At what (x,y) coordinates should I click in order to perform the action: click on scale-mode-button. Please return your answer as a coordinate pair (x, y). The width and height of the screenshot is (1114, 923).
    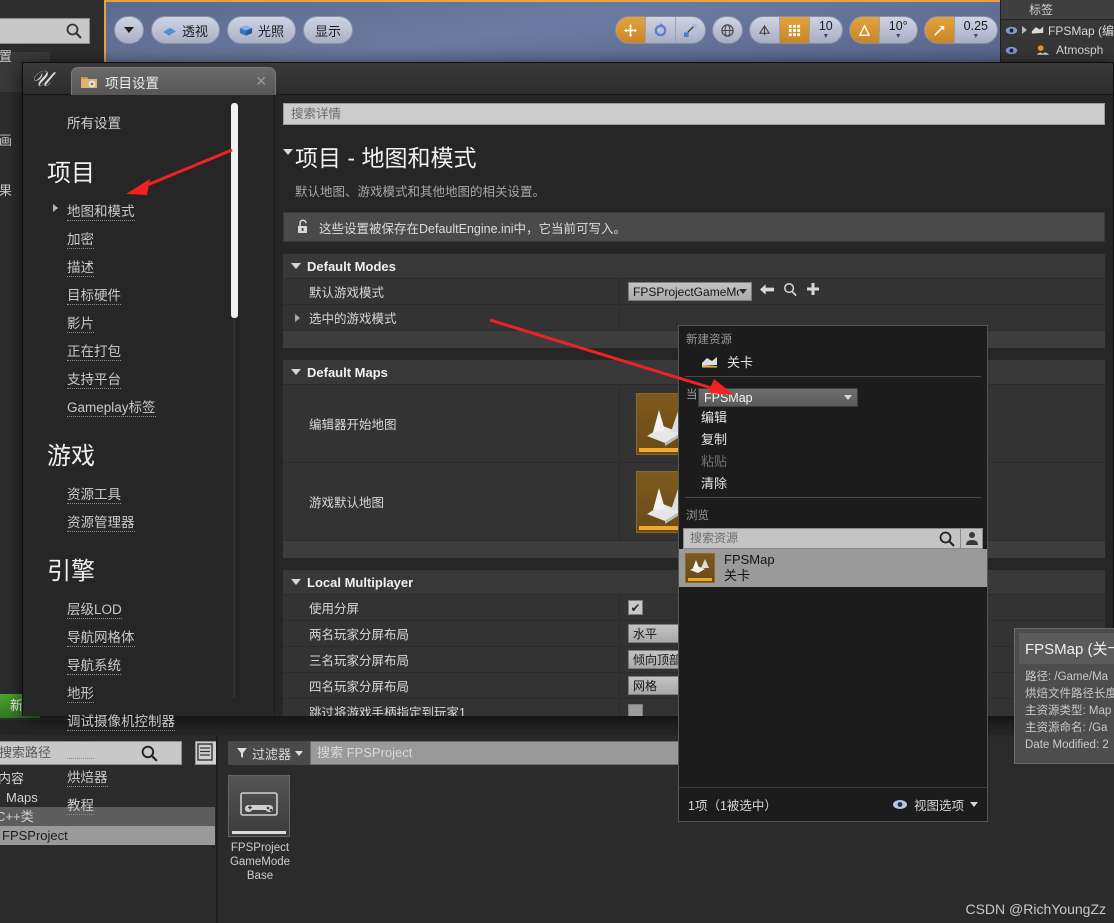
    Looking at the image, I should click on (690, 30).